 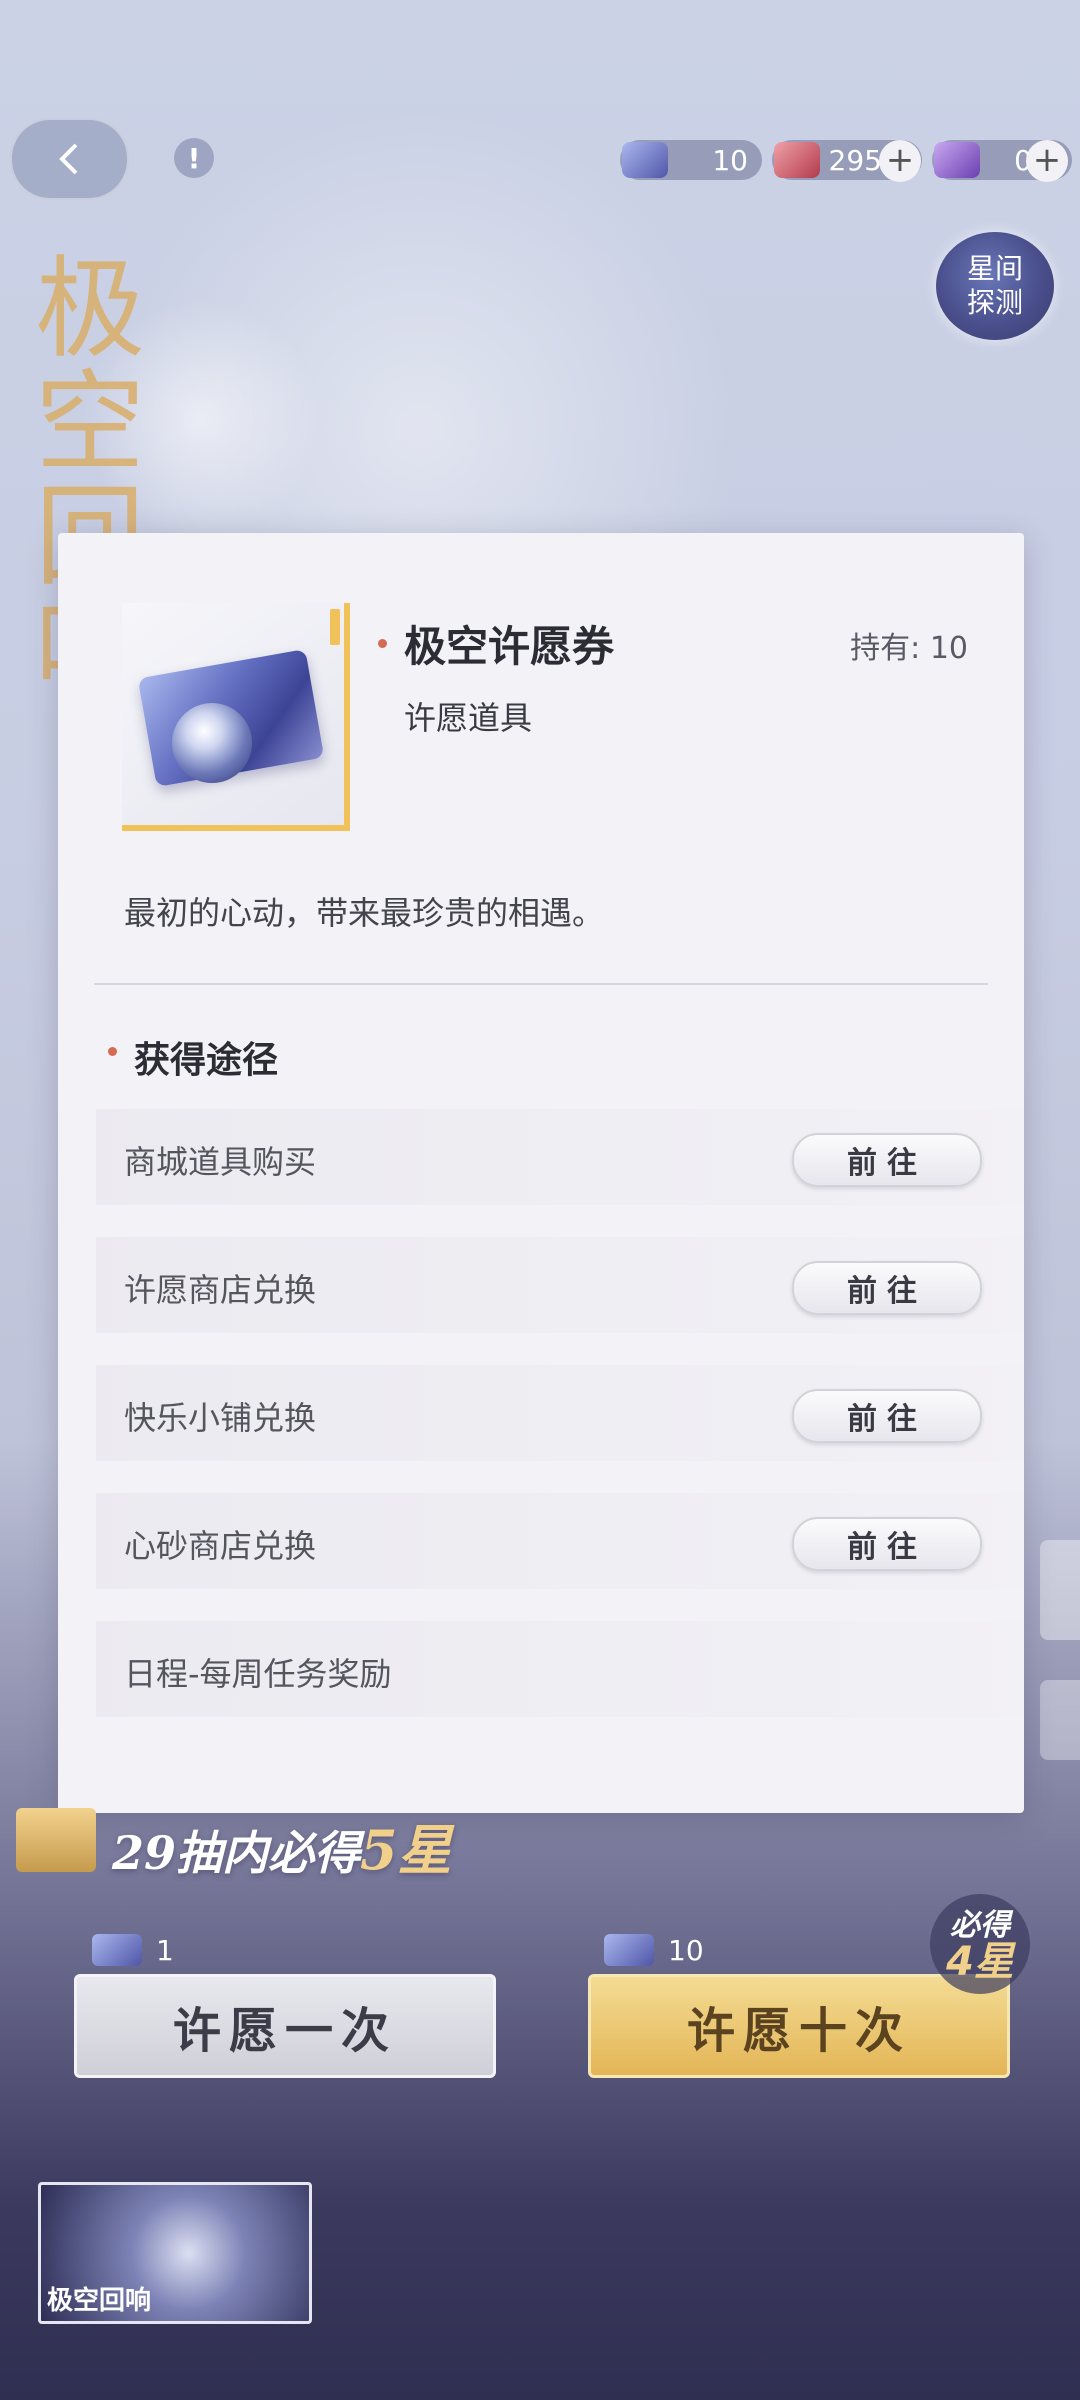 I want to click on route-label: 心砂商店兑换, so click(x=220, y=1546).